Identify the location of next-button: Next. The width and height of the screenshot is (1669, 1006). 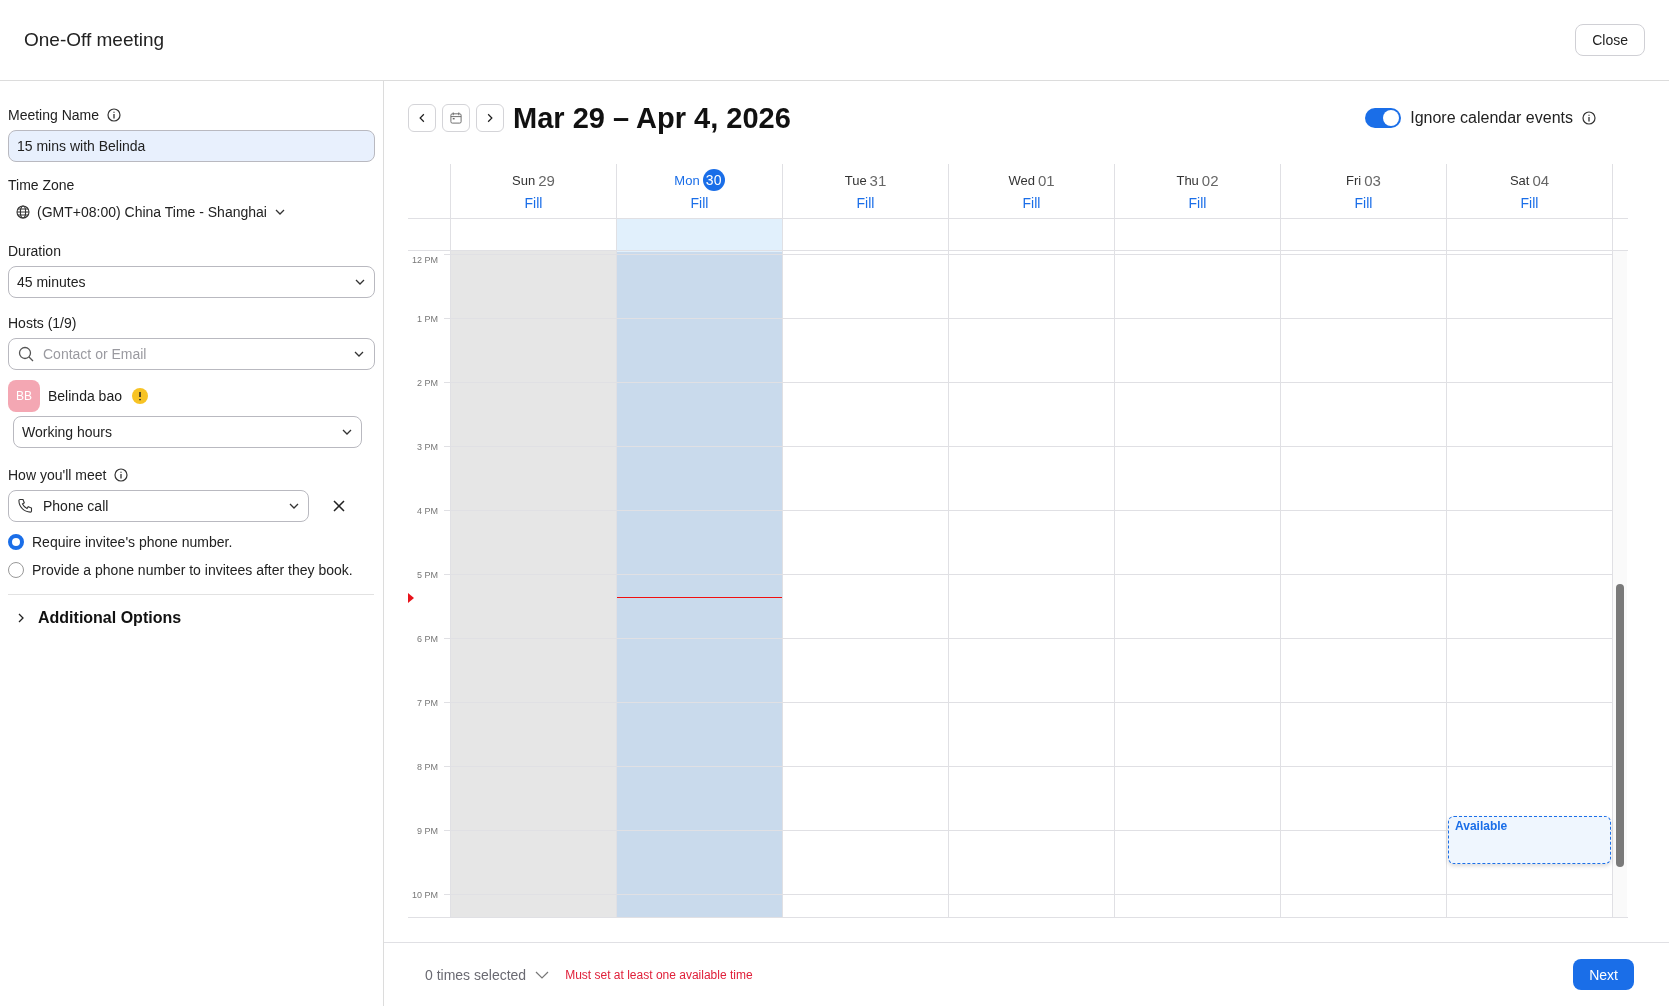
(1603, 974).